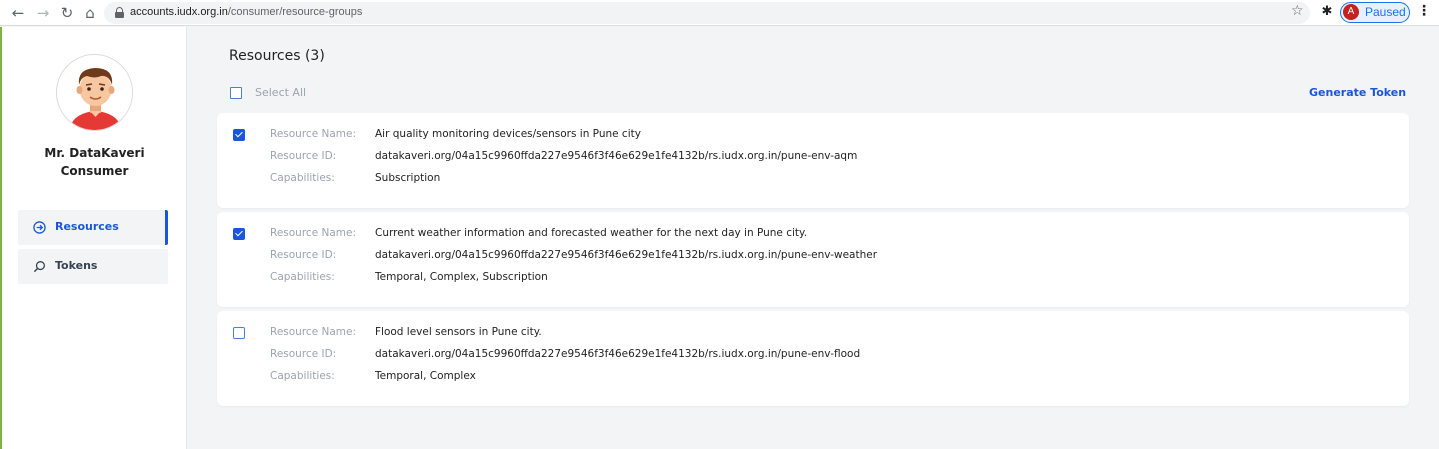  I want to click on sidebar-item-tokens: Tokens, so click(93, 266).